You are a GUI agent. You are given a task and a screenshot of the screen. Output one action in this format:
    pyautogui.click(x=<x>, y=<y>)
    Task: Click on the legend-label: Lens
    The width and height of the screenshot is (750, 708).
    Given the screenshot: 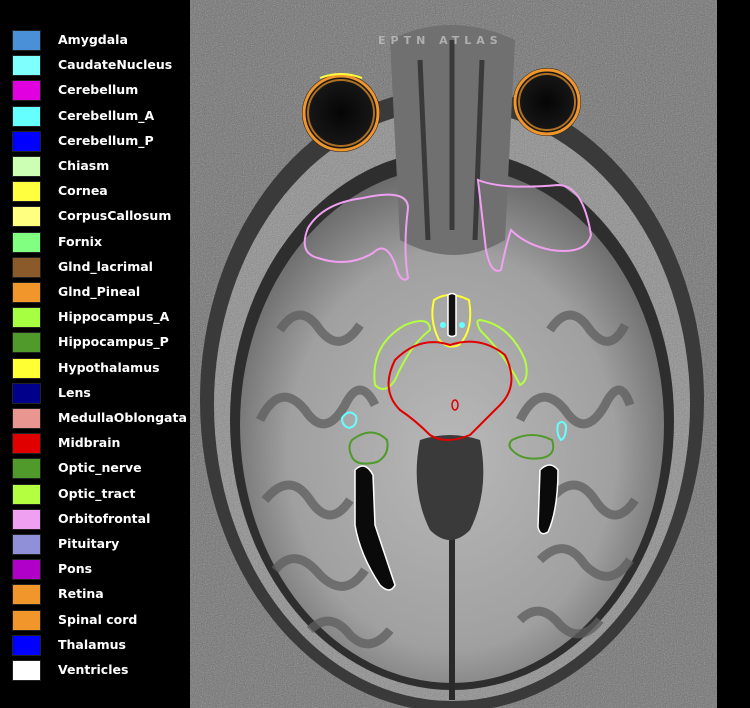 What is the action you would take?
    pyautogui.click(x=74, y=392)
    